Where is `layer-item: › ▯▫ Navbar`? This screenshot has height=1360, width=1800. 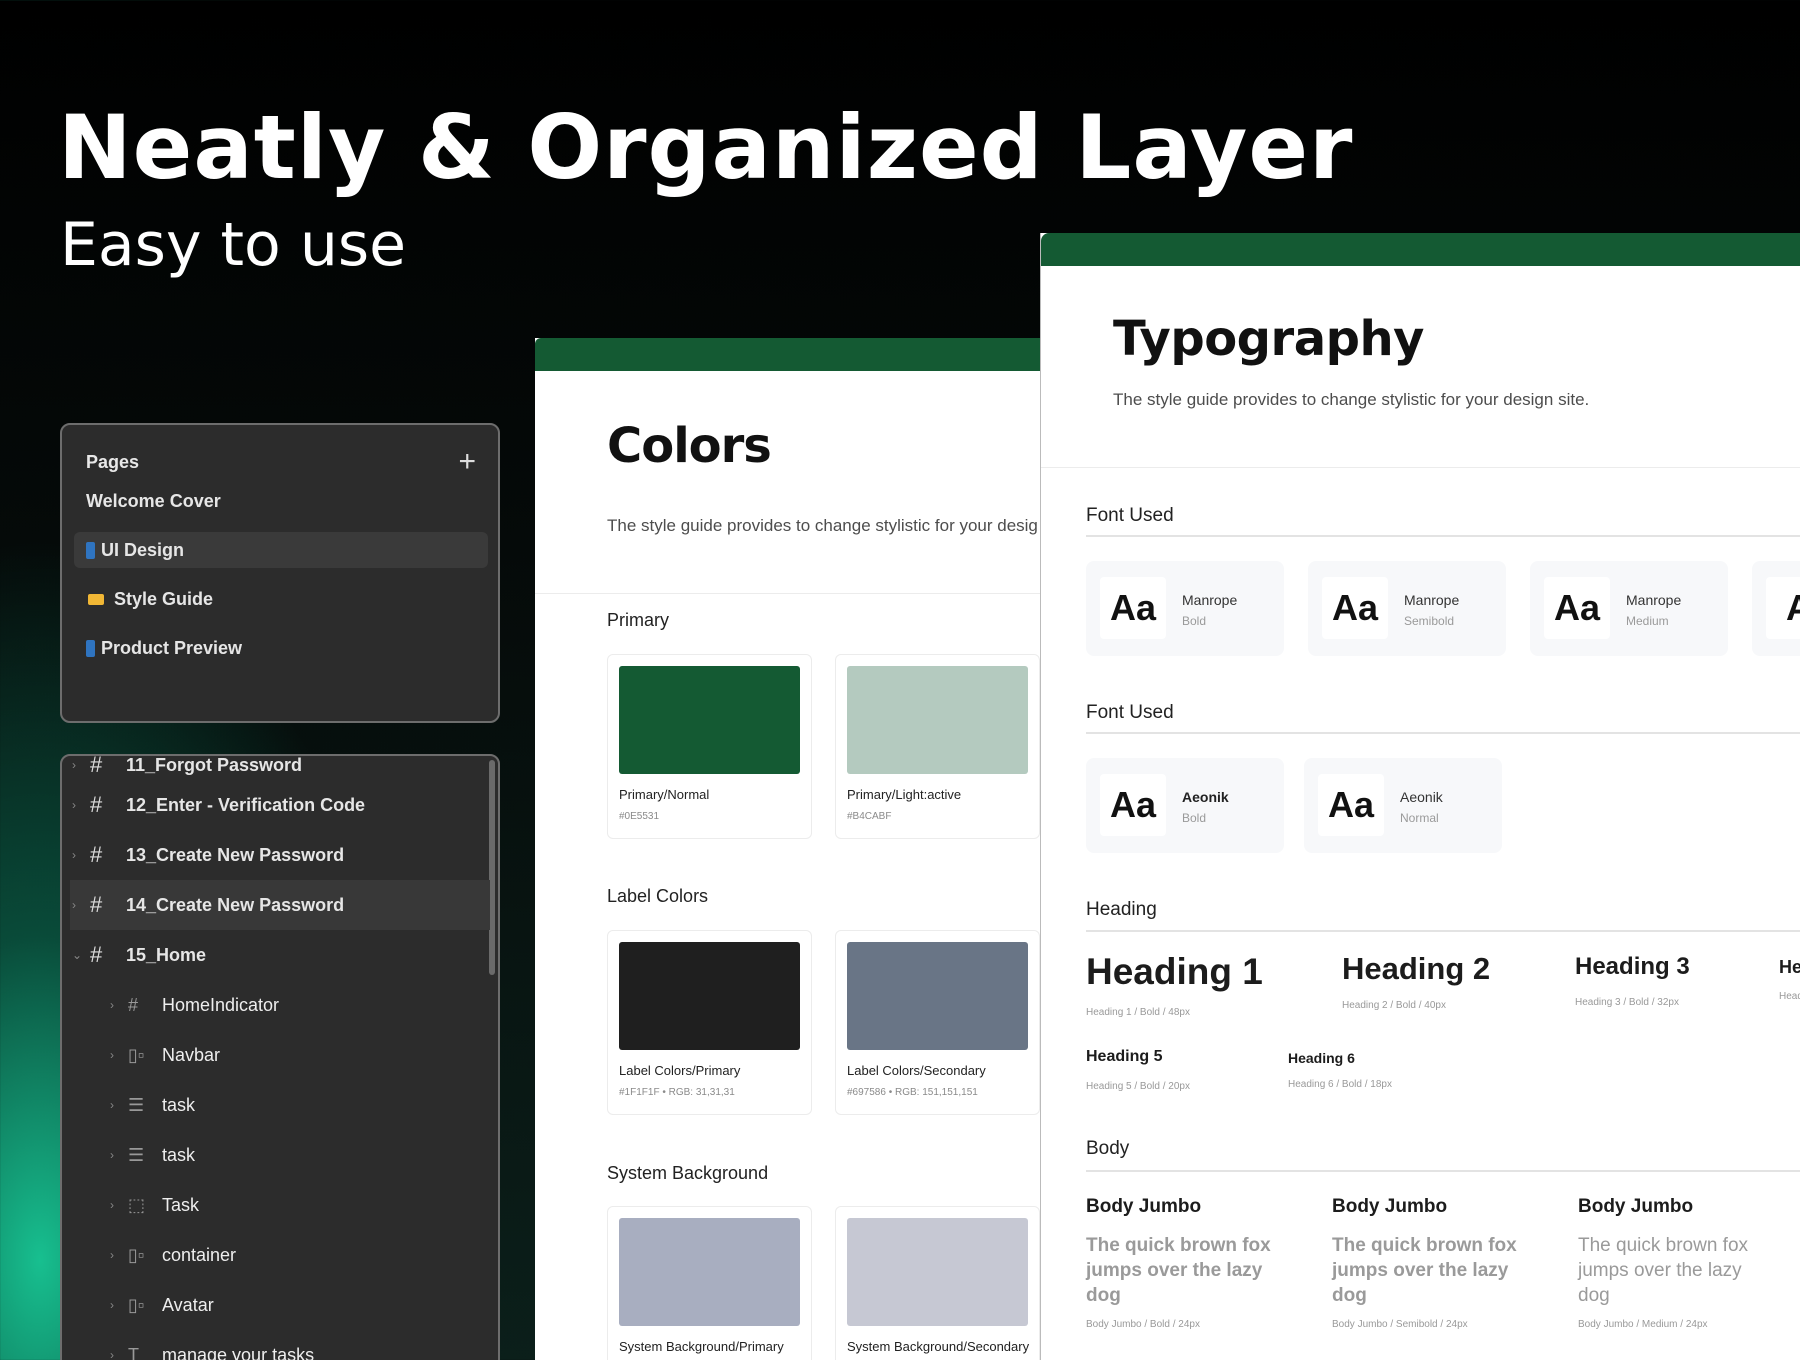 layer-item: › ▯▫ Navbar is located at coordinates (280, 1055).